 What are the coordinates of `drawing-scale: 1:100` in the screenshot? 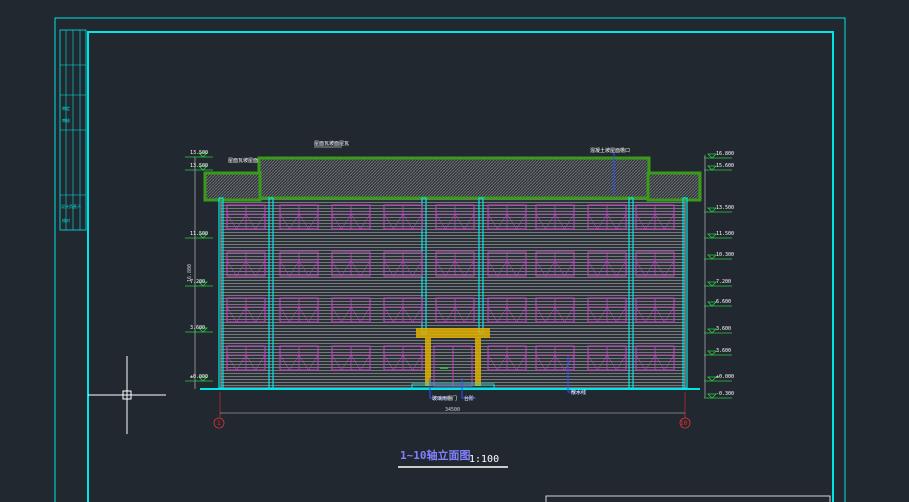 It's located at (484, 459).